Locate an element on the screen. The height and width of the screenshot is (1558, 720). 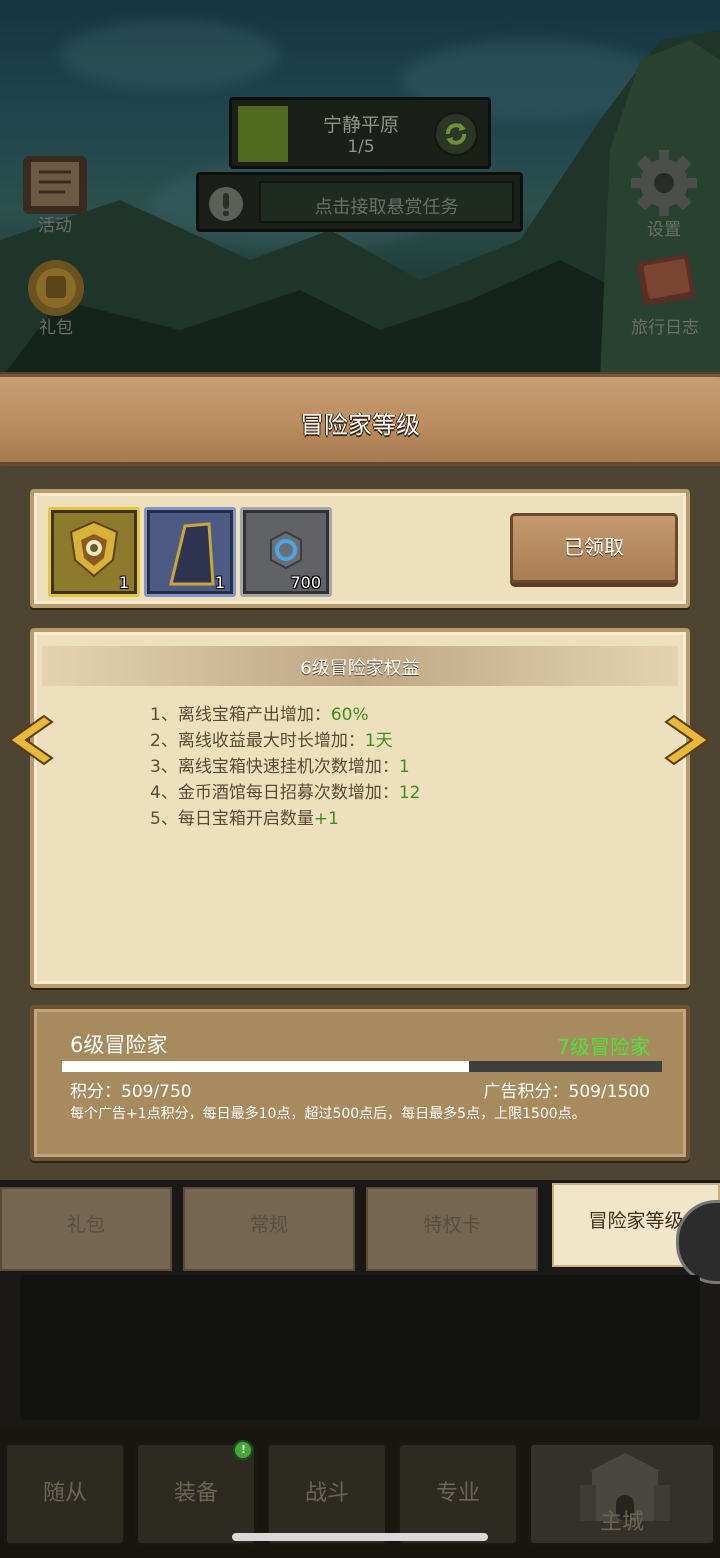
next-level: 7级冒险家 is located at coordinates (603, 1047).